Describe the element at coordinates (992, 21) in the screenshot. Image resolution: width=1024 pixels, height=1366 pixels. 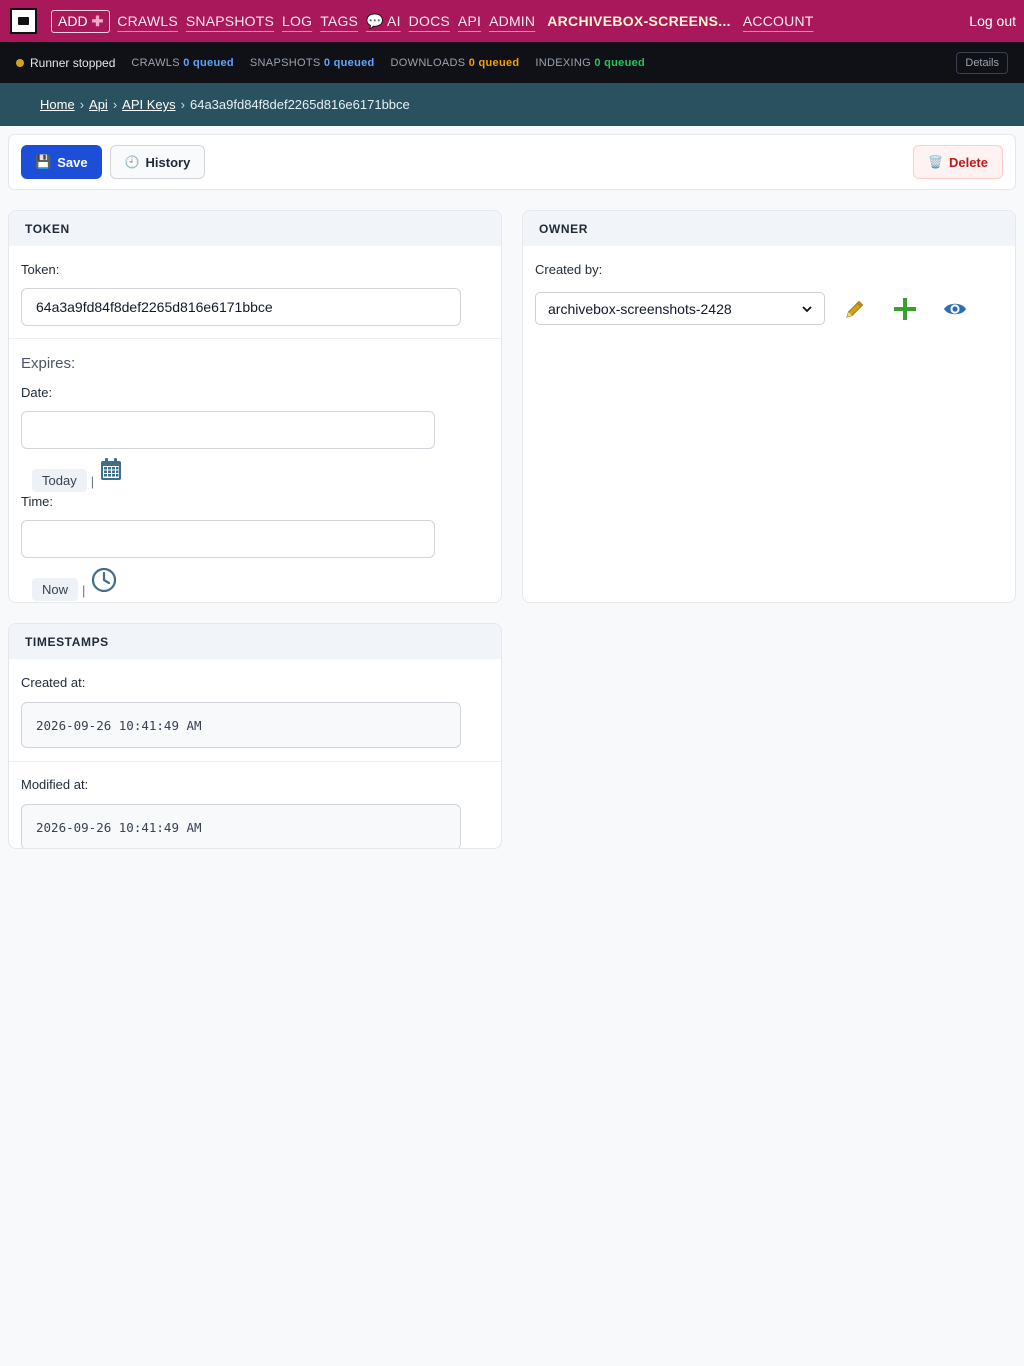
I see `logout-link: Log out` at that location.